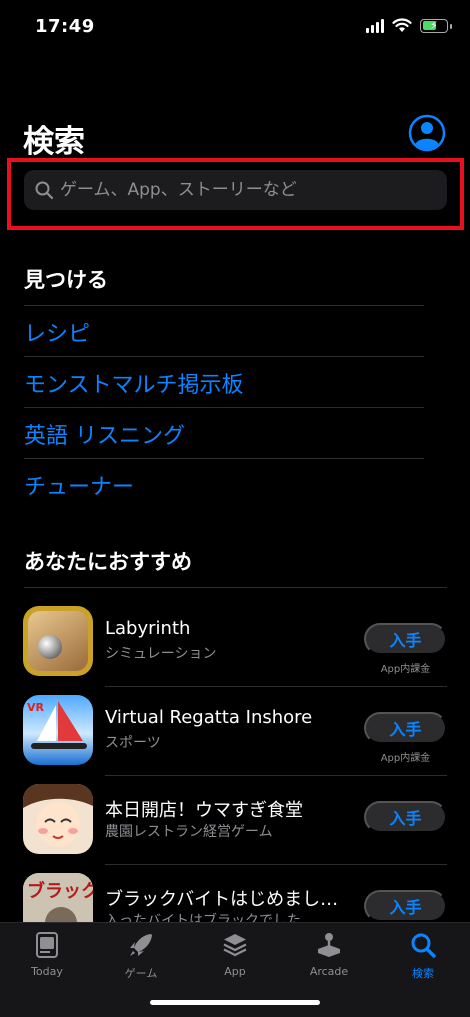 Image resolution: width=470 pixels, height=1017 pixels. I want to click on app-name: Virtual Regatta Inshore, so click(209, 717).